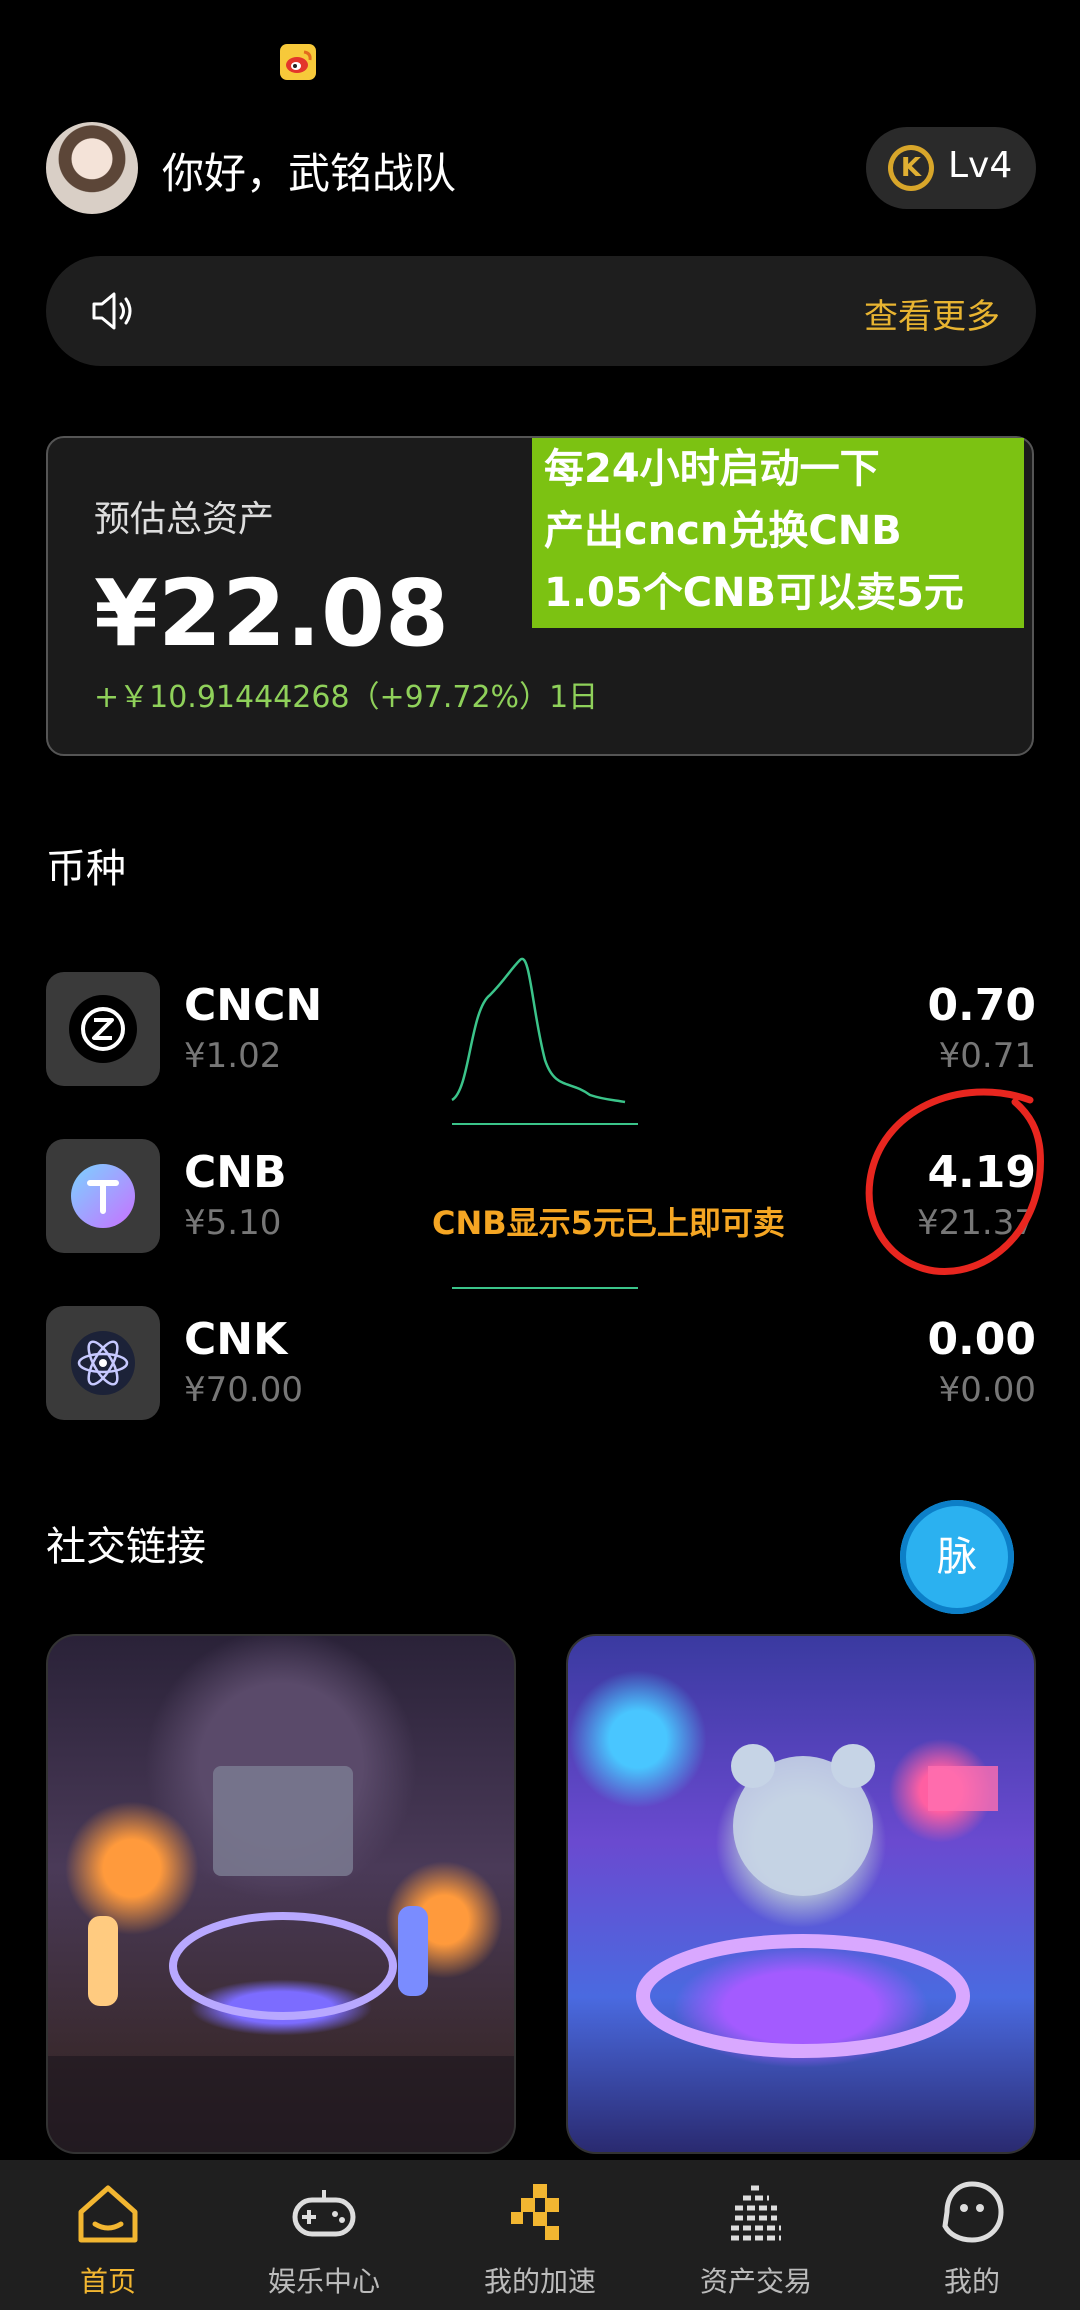 This screenshot has height=2310, width=1080. I want to click on coins-section-title: 币种, so click(86, 869).